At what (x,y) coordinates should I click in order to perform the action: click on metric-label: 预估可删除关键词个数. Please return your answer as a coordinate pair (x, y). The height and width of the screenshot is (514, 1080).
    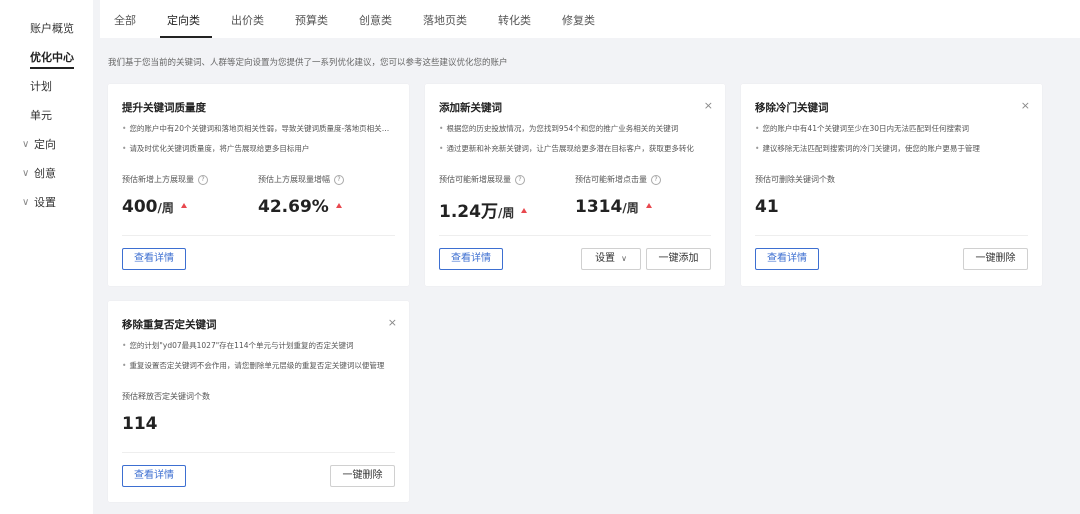
    Looking at the image, I should click on (795, 179).